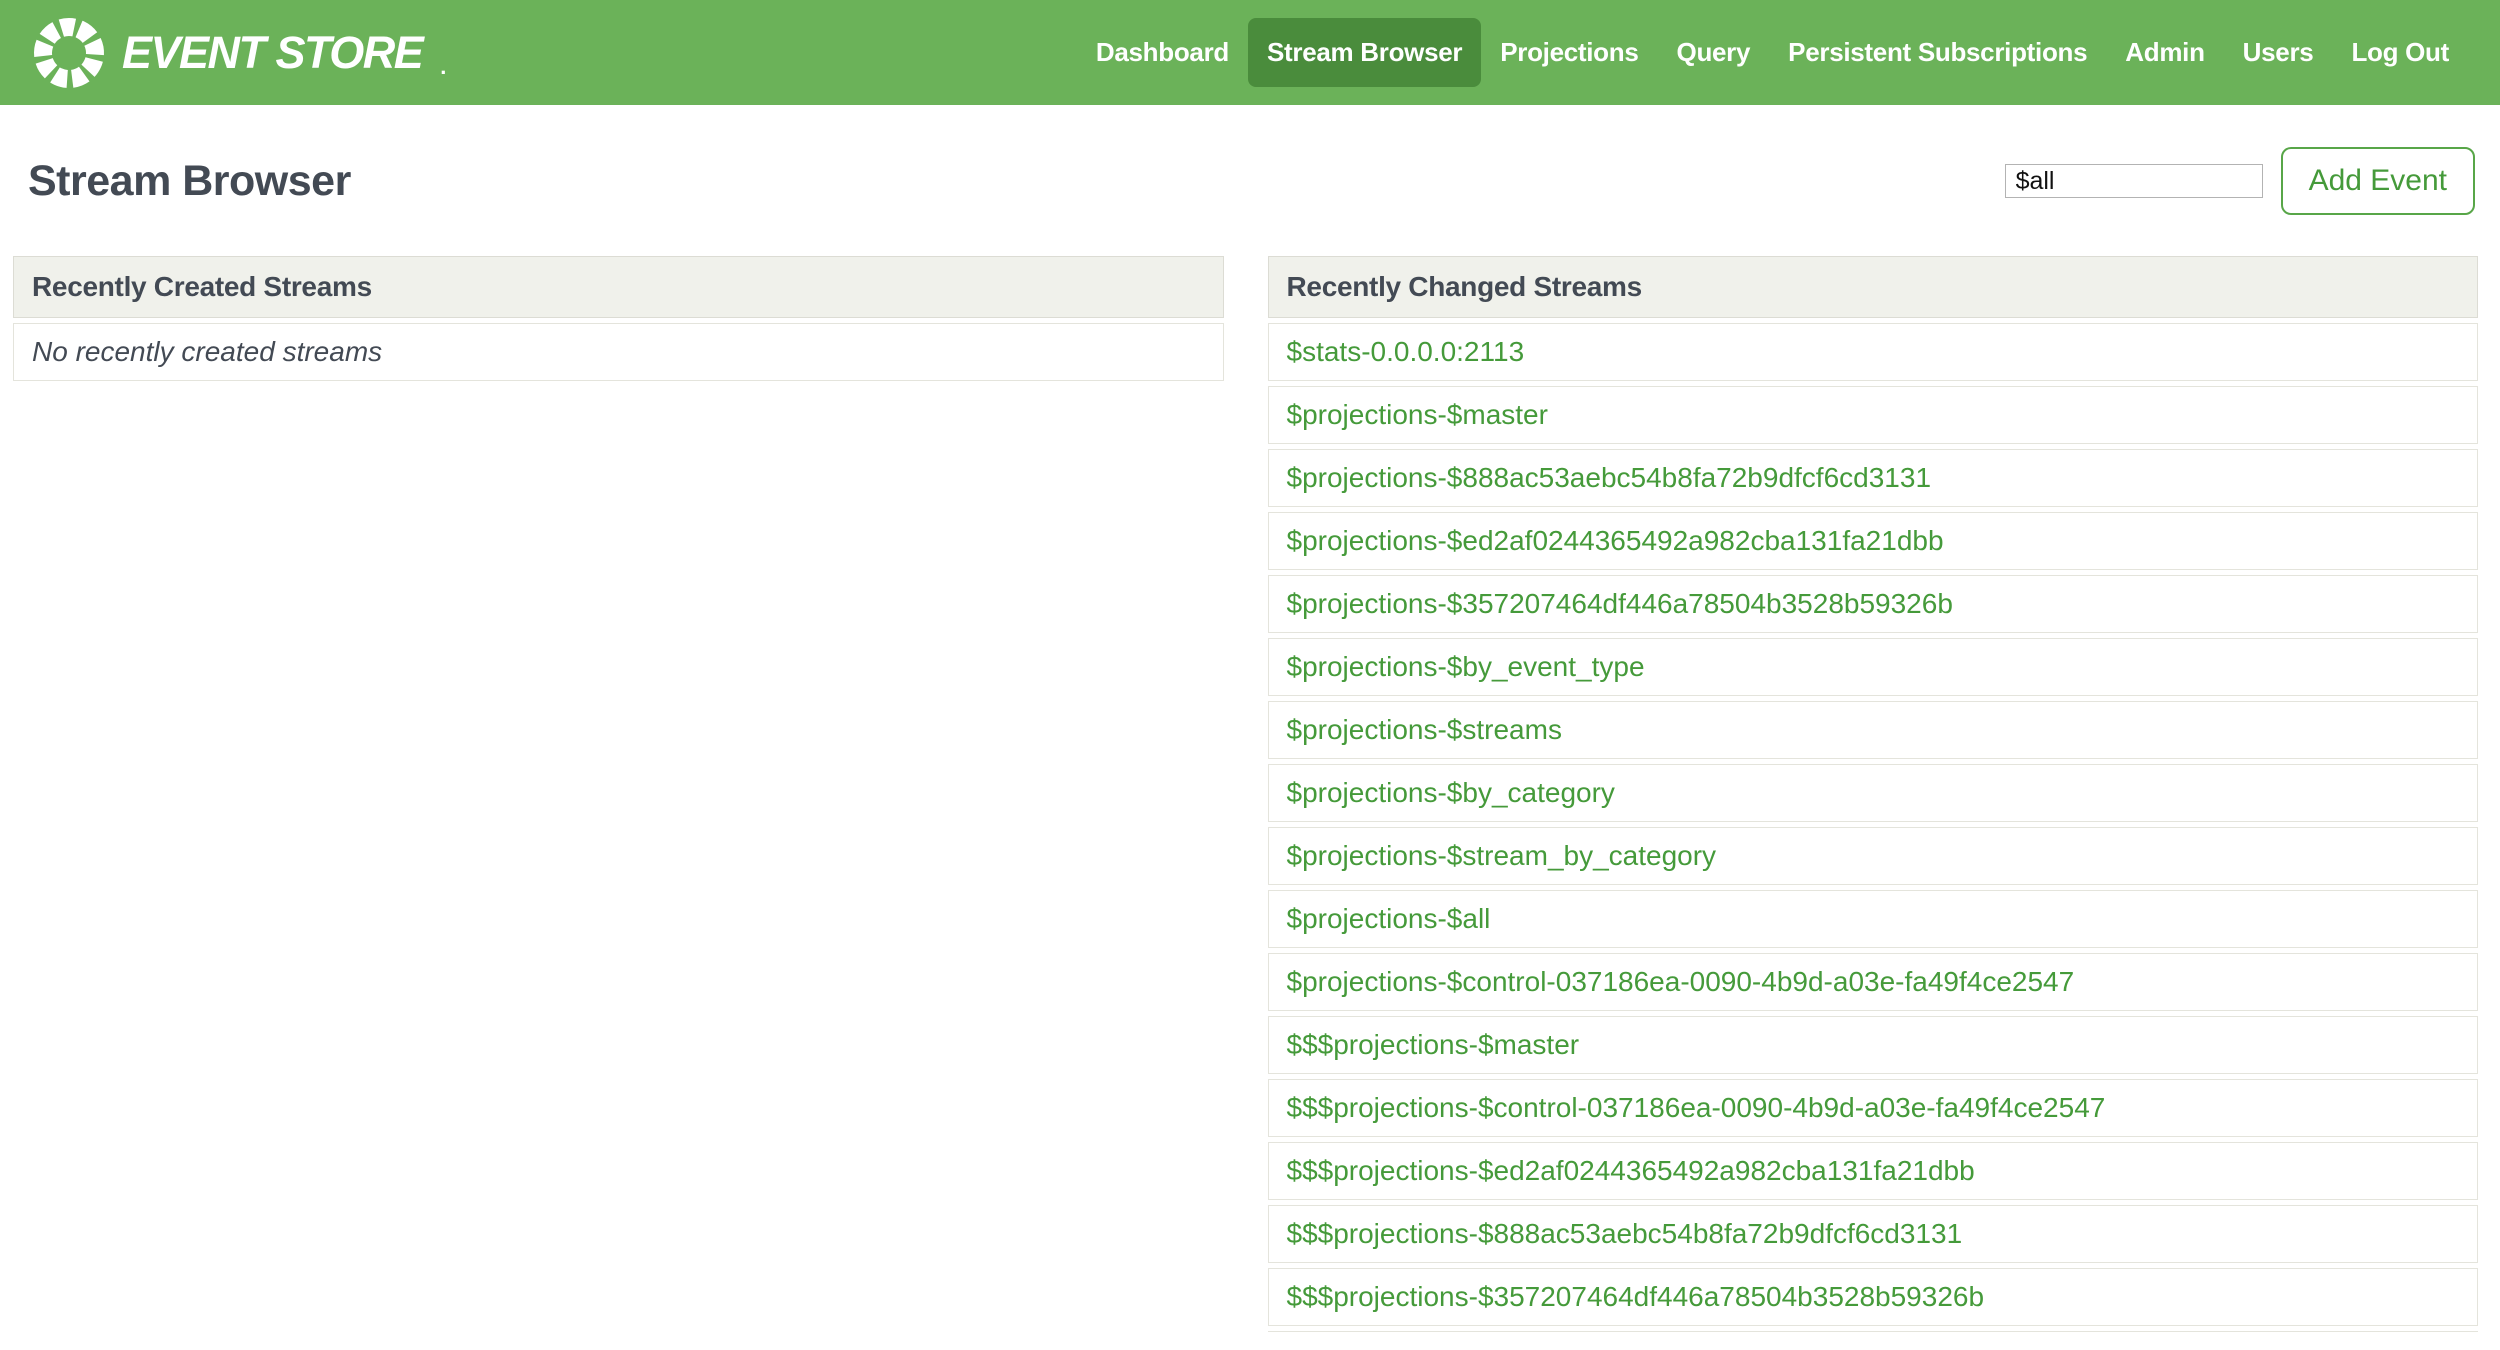 Image resolution: width=2500 pixels, height=1350 pixels. What do you see at coordinates (189, 180) in the screenshot?
I see `page-title: Stream Browser` at bounding box center [189, 180].